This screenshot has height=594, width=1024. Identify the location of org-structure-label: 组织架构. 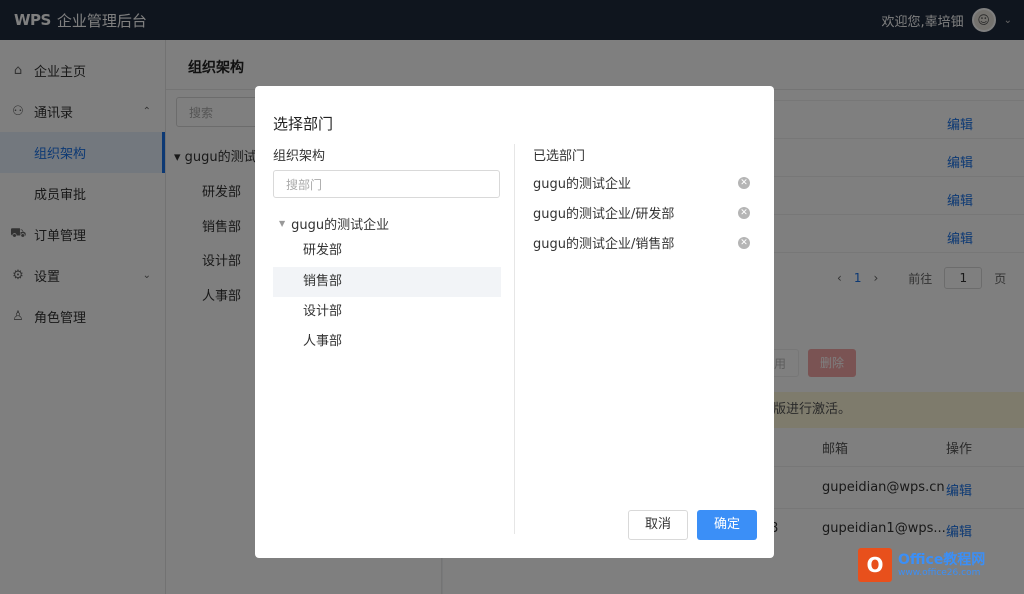
(299, 156).